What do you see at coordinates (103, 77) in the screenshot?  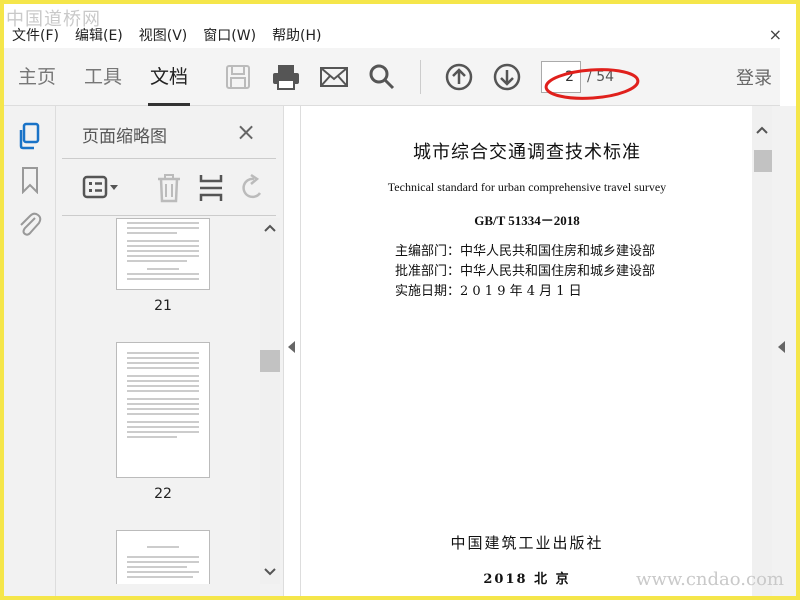 I see `tab-tools: 工具` at bounding box center [103, 77].